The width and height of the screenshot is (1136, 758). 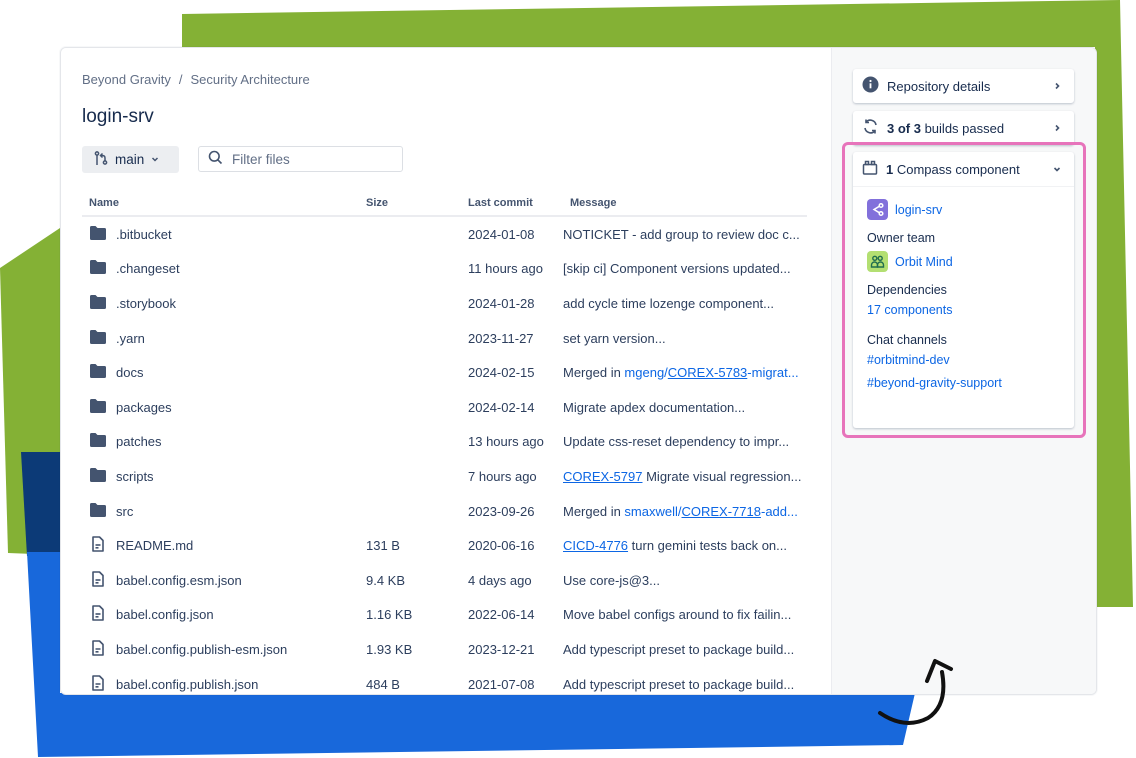 What do you see at coordinates (721, 511) in the screenshot?
I see `commit-message-link: COREX-7718` at bounding box center [721, 511].